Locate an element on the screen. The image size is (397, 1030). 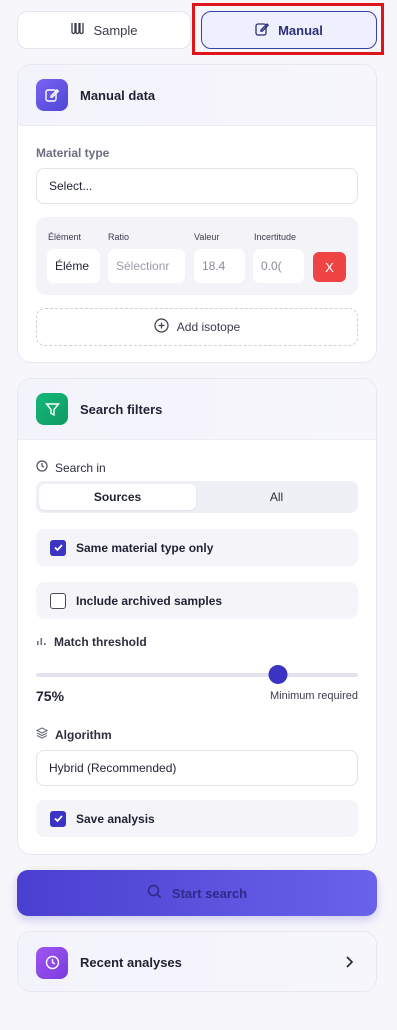
filter-icon is located at coordinates (52, 409).